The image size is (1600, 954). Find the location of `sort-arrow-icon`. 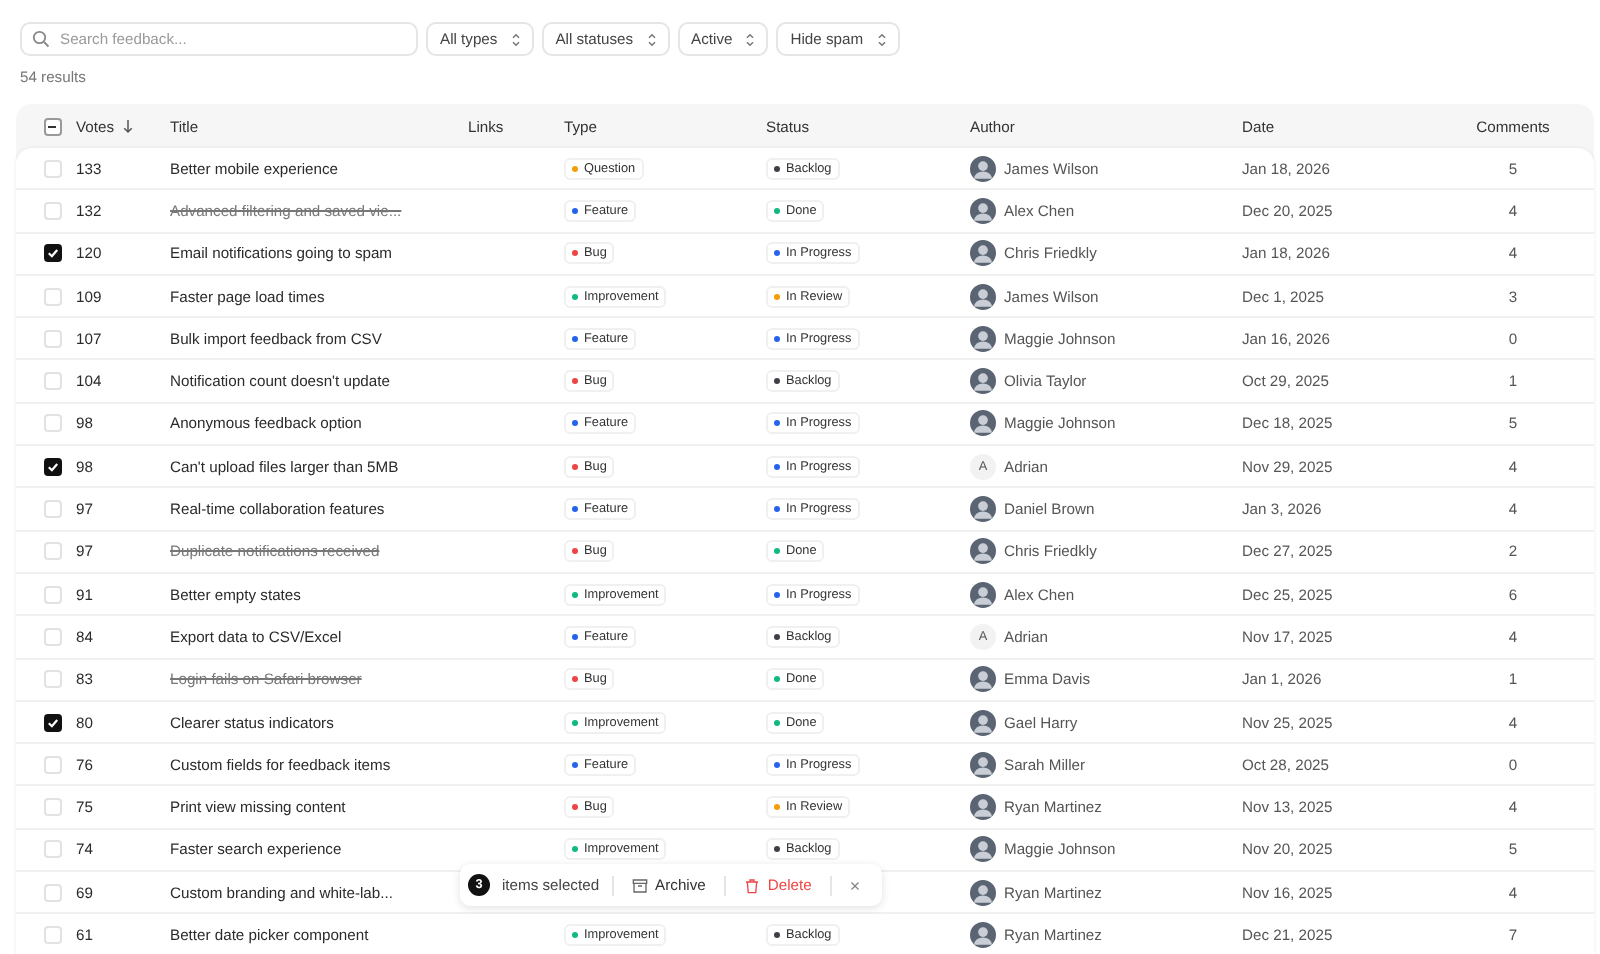

sort-arrow-icon is located at coordinates (128, 126).